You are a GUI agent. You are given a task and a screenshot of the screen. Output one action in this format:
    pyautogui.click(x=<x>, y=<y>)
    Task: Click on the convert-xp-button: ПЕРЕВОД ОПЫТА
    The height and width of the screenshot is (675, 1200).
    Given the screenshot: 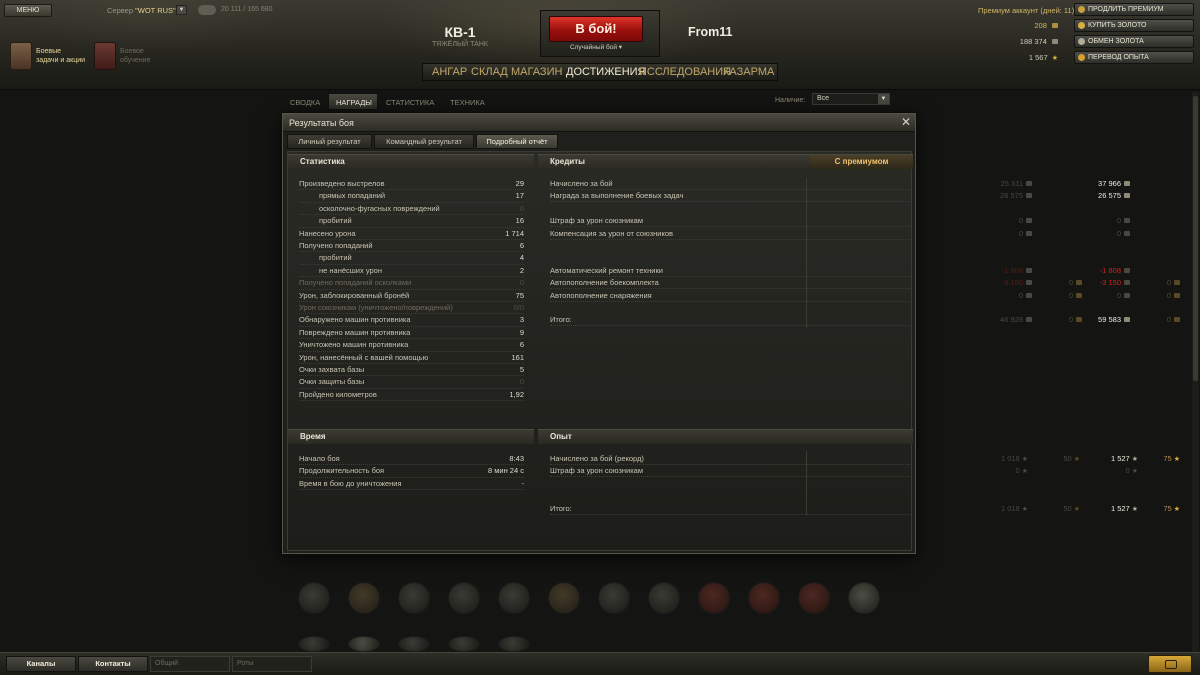 What is the action you would take?
    pyautogui.click(x=1134, y=57)
    